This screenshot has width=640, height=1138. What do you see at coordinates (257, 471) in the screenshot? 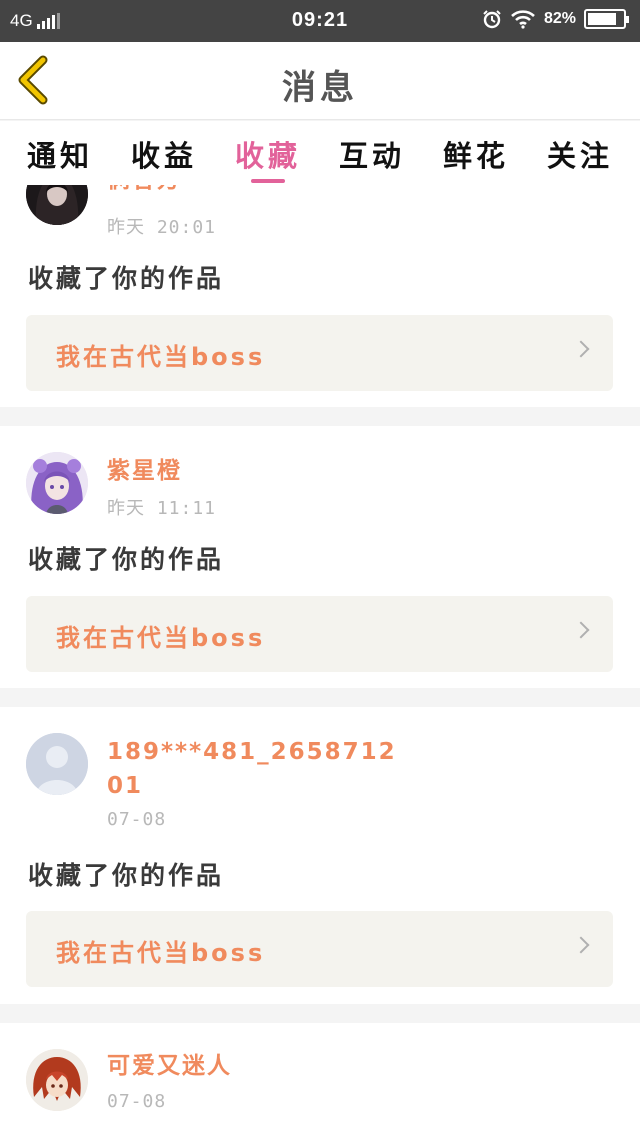
I see `username: 紫星橙` at bounding box center [257, 471].